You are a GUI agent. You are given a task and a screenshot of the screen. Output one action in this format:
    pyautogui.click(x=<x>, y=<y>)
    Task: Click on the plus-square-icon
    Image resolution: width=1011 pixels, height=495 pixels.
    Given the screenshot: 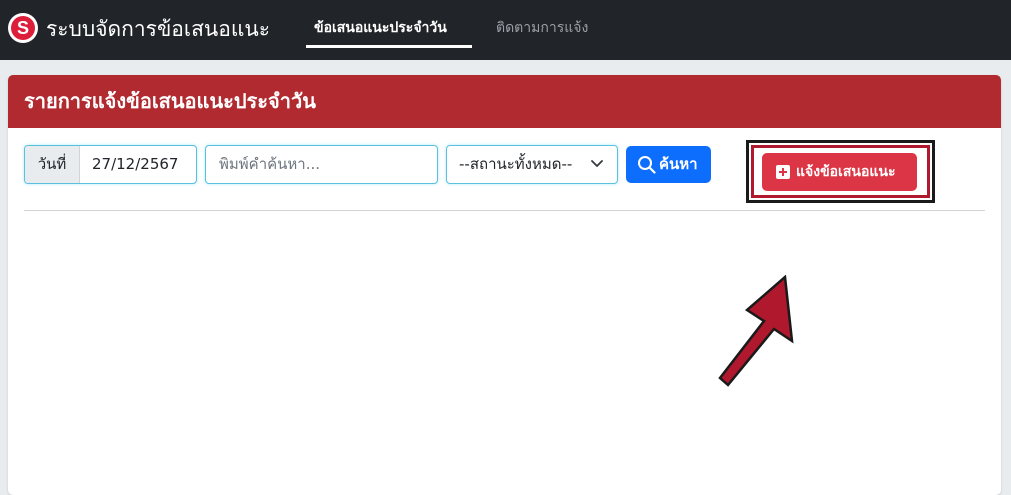 What is the action you would take?
    pyautogui.click(x=783, y=172)
    